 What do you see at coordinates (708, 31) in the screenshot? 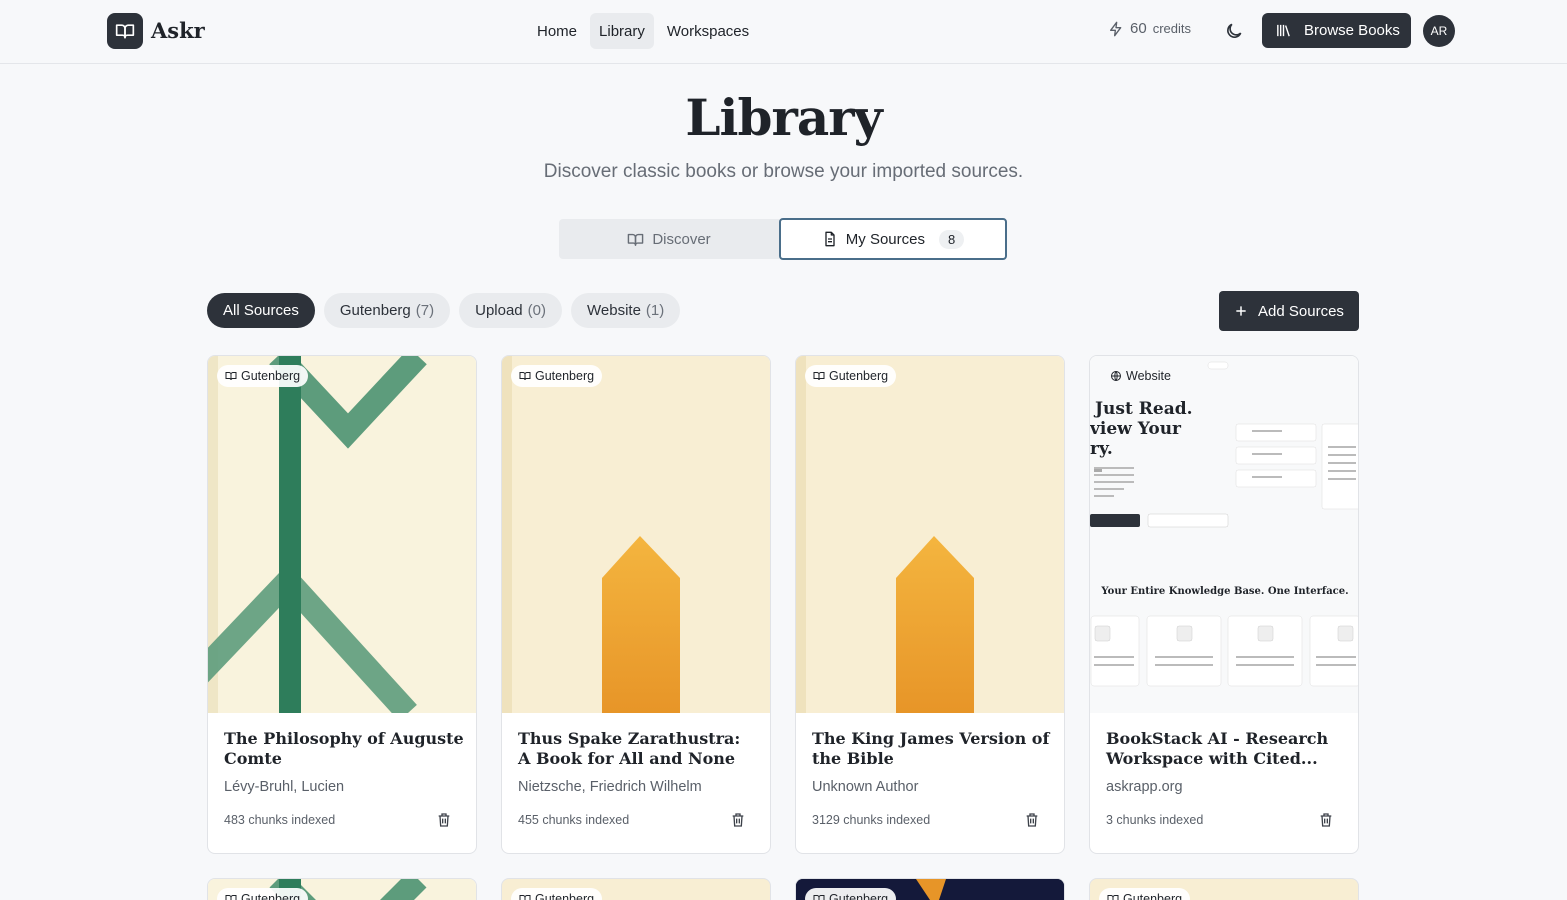
I see `nav-workspaces: Workspaces` at bounding box center [708, 31].